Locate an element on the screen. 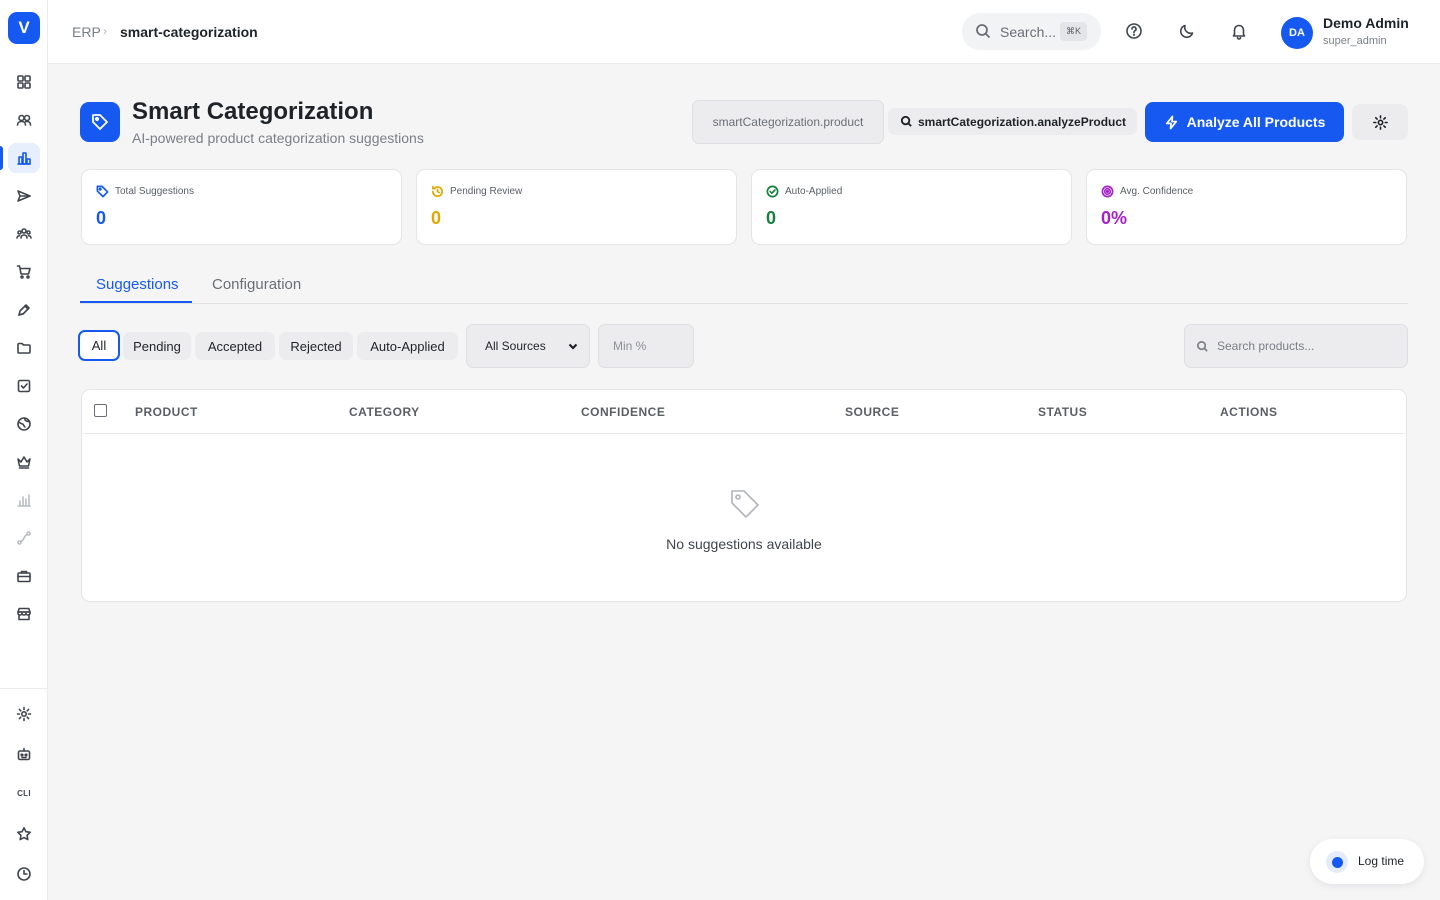  permission-product-field: smartCategorization.product is located at coordinates (788, 122).